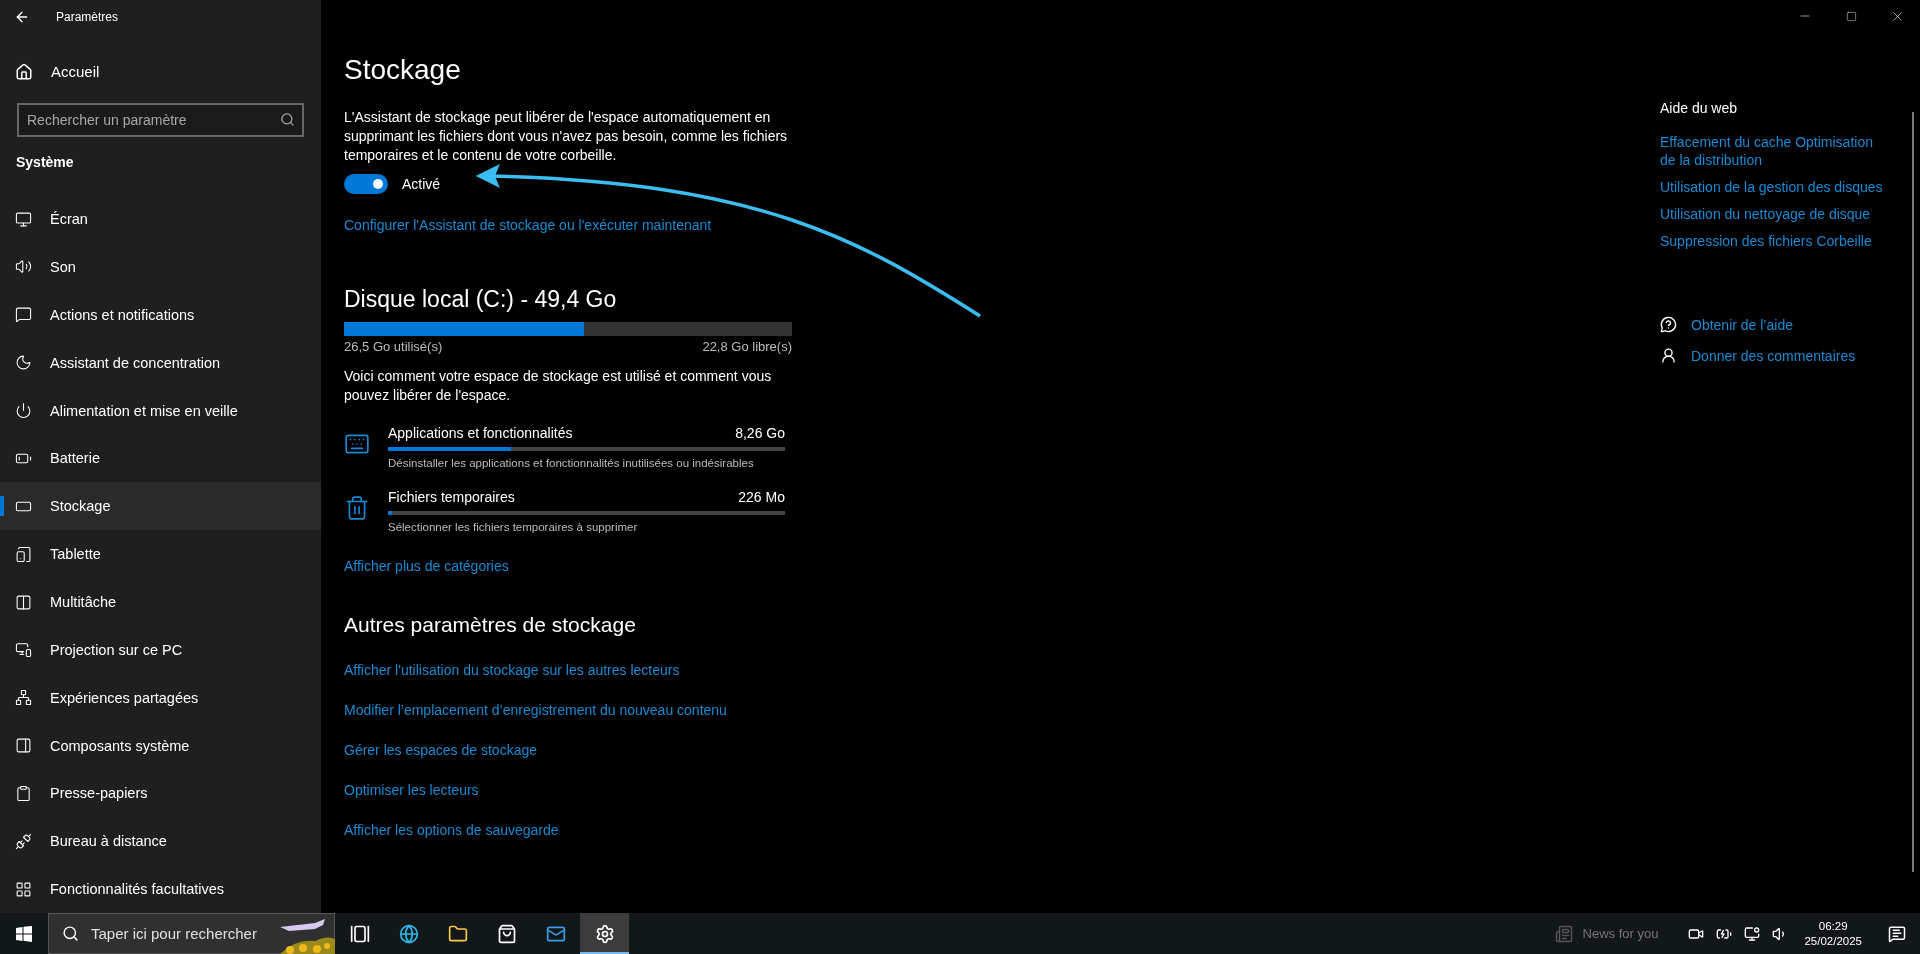 This screenshot has height=954, width=1920. I want to click on sidebar-item: Écran, so click(160, 219).